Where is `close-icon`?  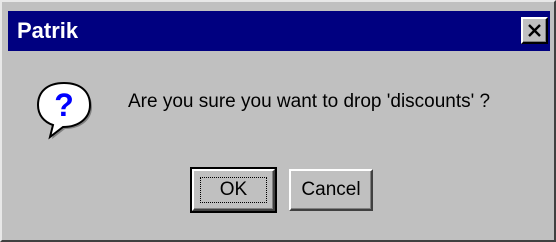
close-icon is located at coordinates (534, 30).